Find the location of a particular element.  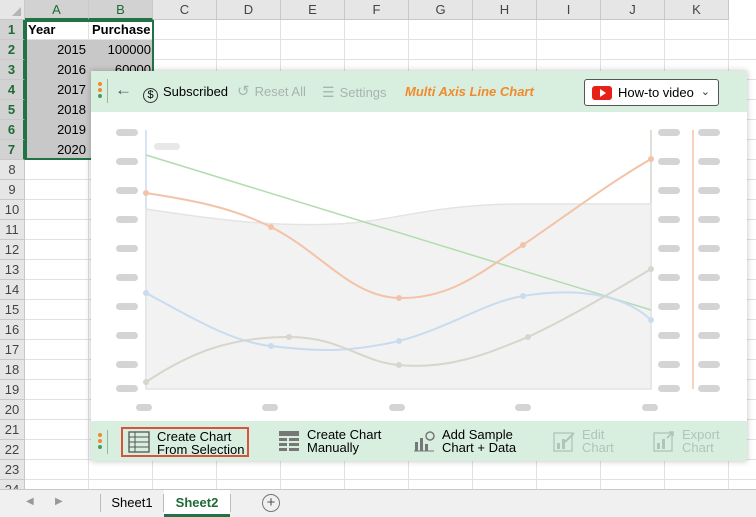

row-header-20: 20 is located at coordinates (12, 410).